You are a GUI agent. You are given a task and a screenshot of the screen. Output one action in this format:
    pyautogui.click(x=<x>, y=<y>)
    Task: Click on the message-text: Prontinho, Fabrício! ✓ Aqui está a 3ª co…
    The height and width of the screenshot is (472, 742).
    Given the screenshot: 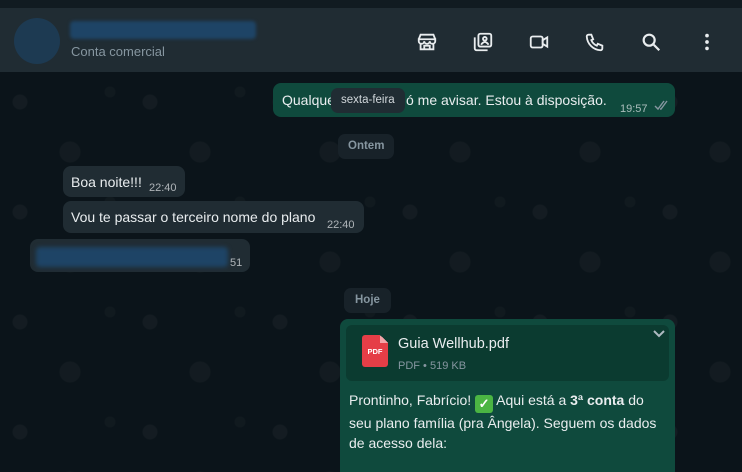 What is the action you would take?
    pyautogui.click(x=503, y=421)
    